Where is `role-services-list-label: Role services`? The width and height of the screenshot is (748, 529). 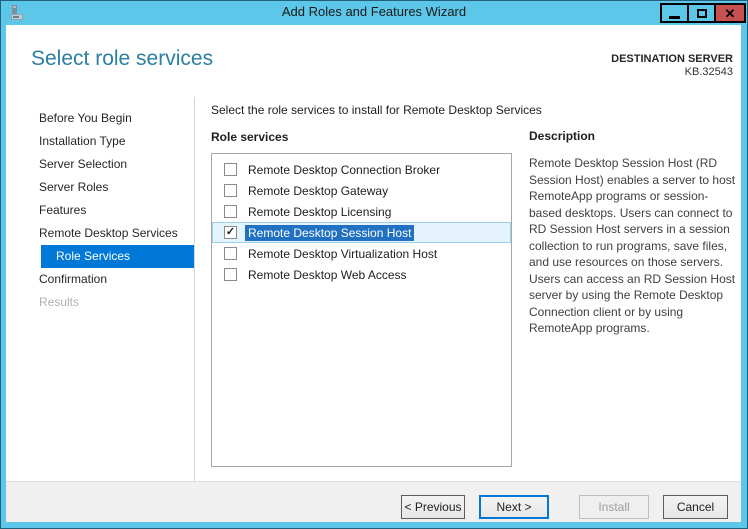
role-services-list-label: Role services is located at coordinates (250, 137).